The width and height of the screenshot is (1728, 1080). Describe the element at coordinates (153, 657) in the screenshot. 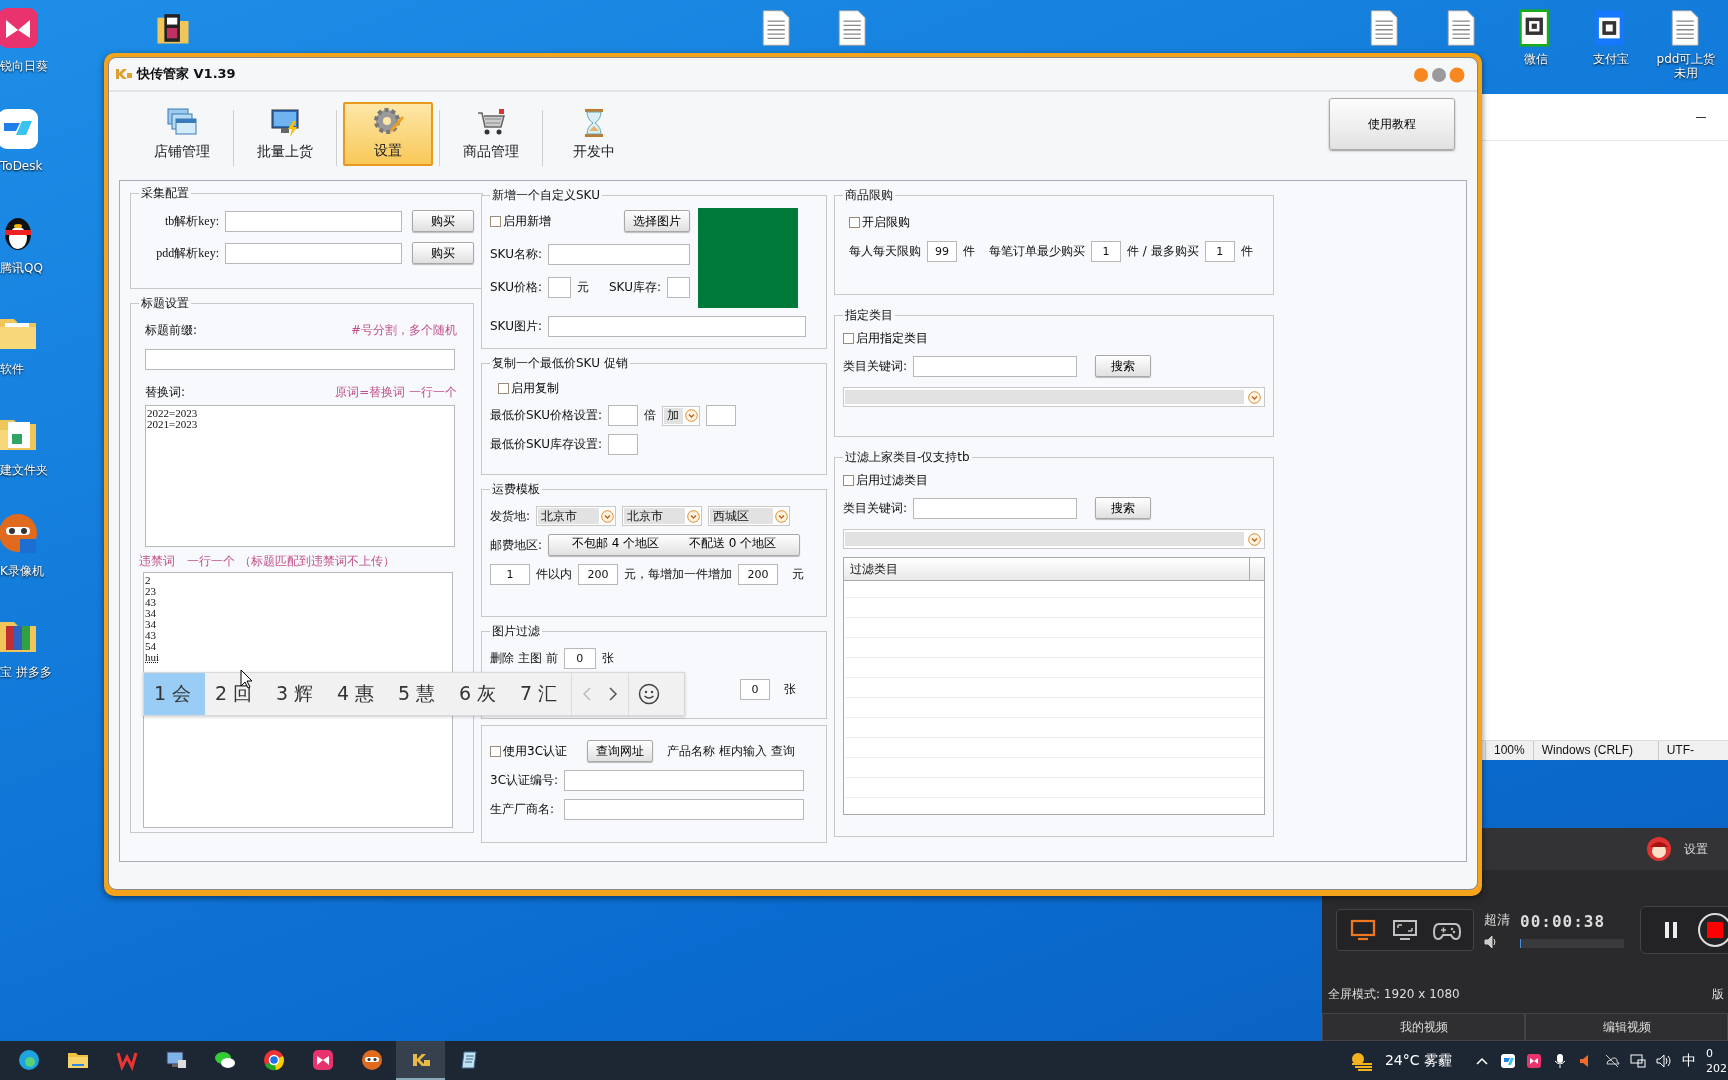

I see `composing-text: hui` at that location.